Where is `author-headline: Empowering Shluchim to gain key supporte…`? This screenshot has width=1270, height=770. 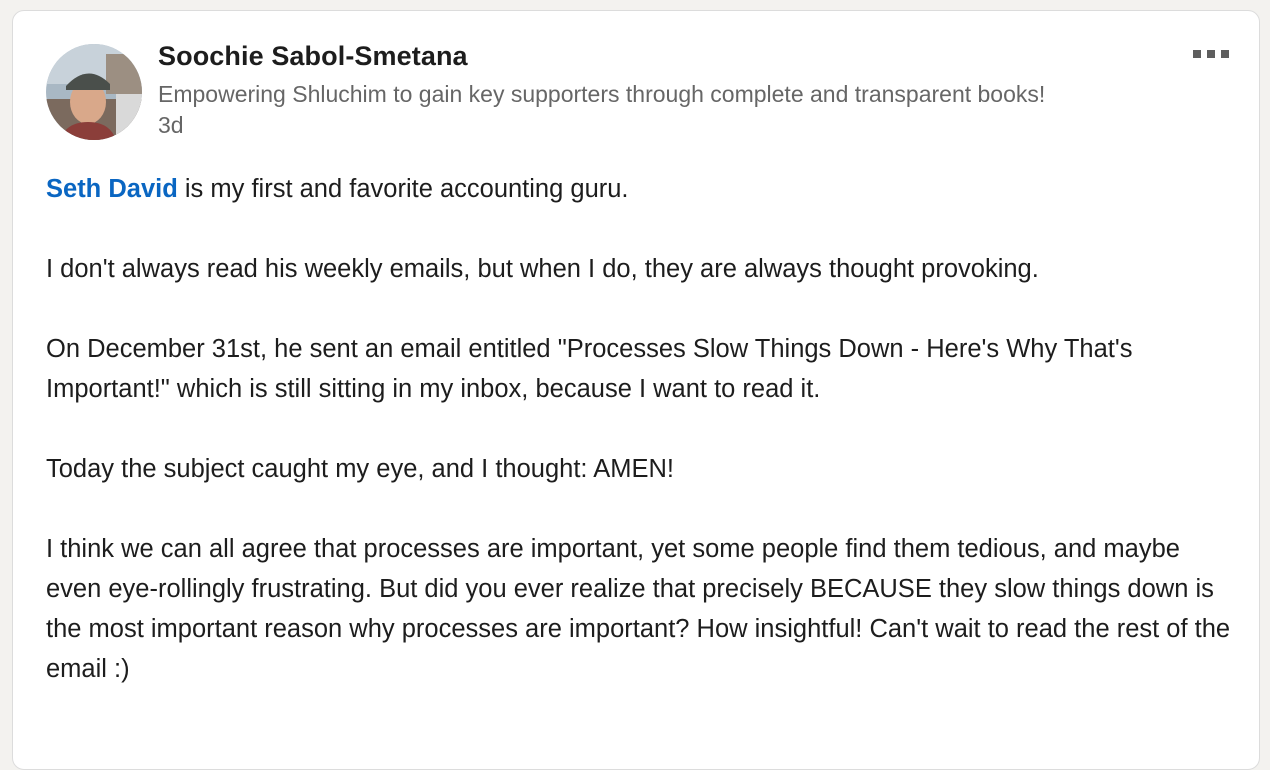 author-headline: Empowering Shluchim to gain key supporte… is located at coordinates (602, 94).